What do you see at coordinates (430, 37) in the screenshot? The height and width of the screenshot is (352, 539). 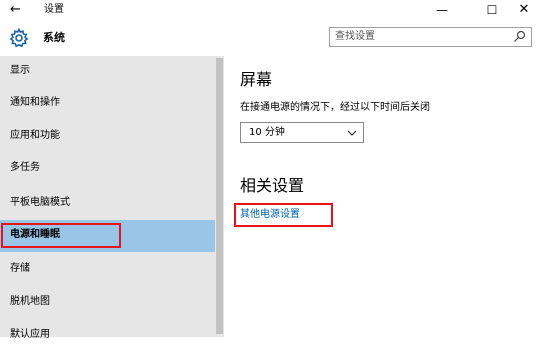 I see `search-input: 查找设置` at bounding box center [430, 37].